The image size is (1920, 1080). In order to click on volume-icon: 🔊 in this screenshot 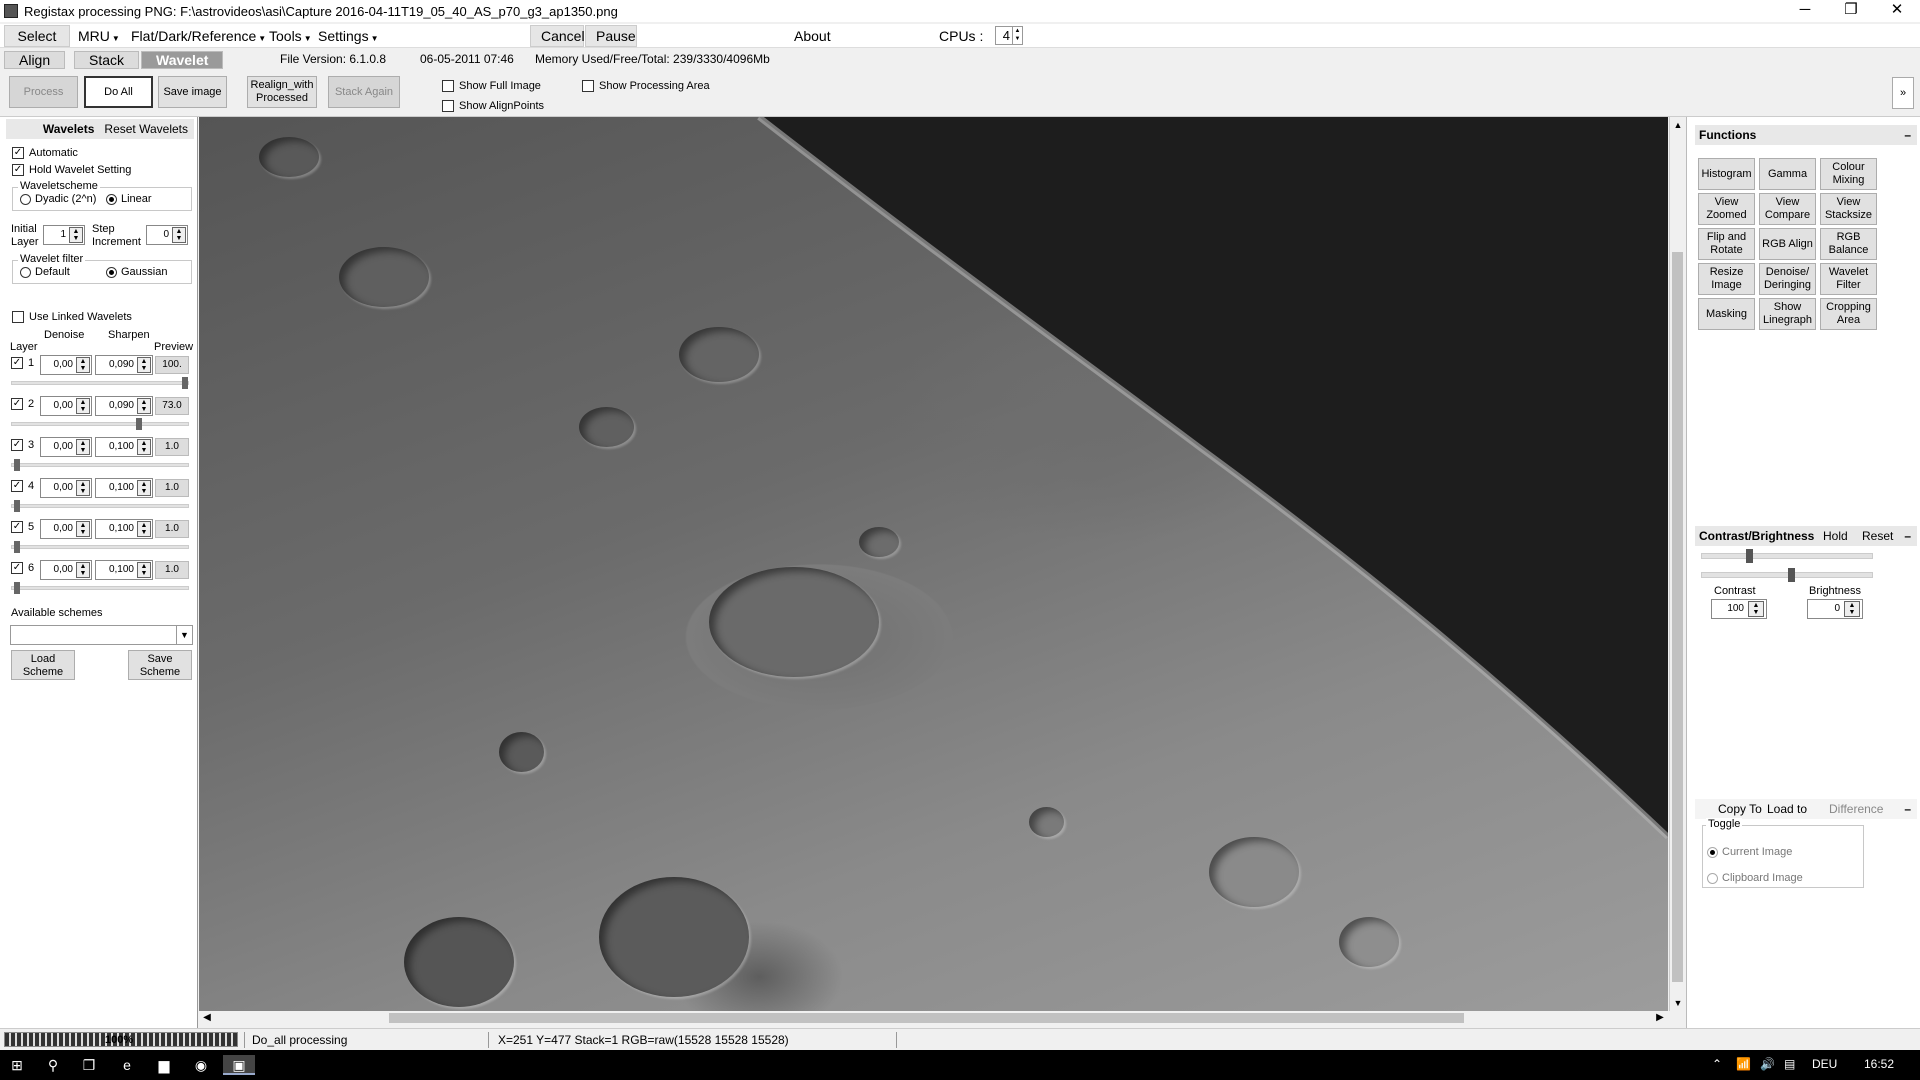, I will do `click(1767, 1064)`.